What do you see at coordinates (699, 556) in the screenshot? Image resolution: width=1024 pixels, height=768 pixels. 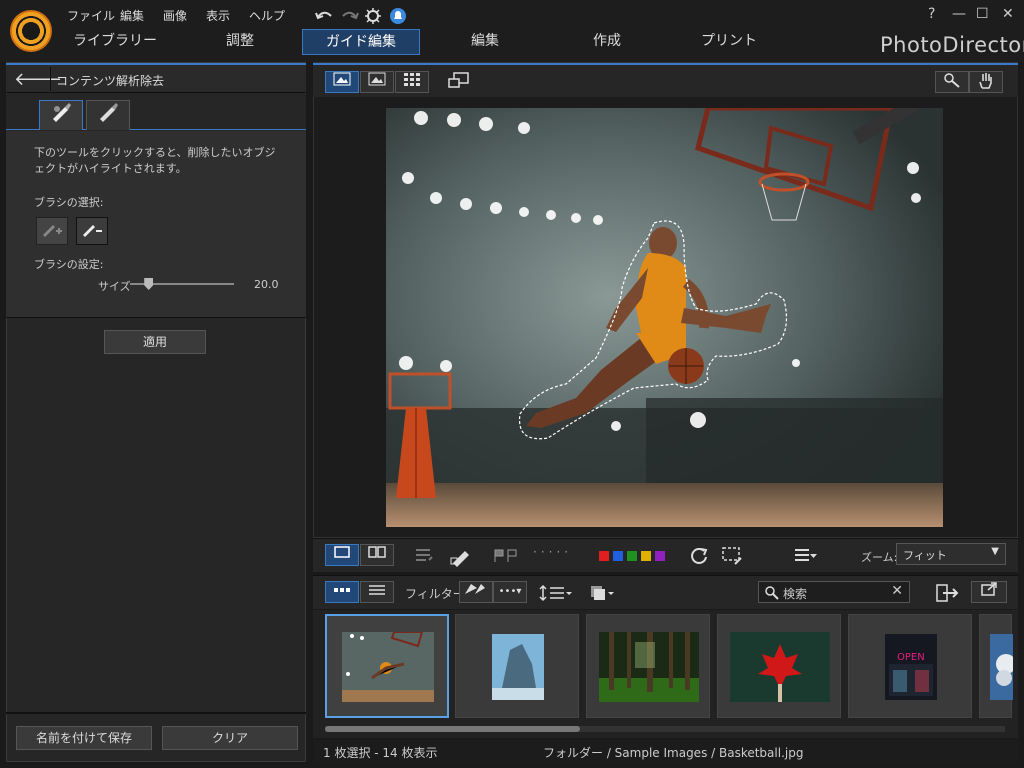 I see `rotate-icon` at bounding box center [699, 556].